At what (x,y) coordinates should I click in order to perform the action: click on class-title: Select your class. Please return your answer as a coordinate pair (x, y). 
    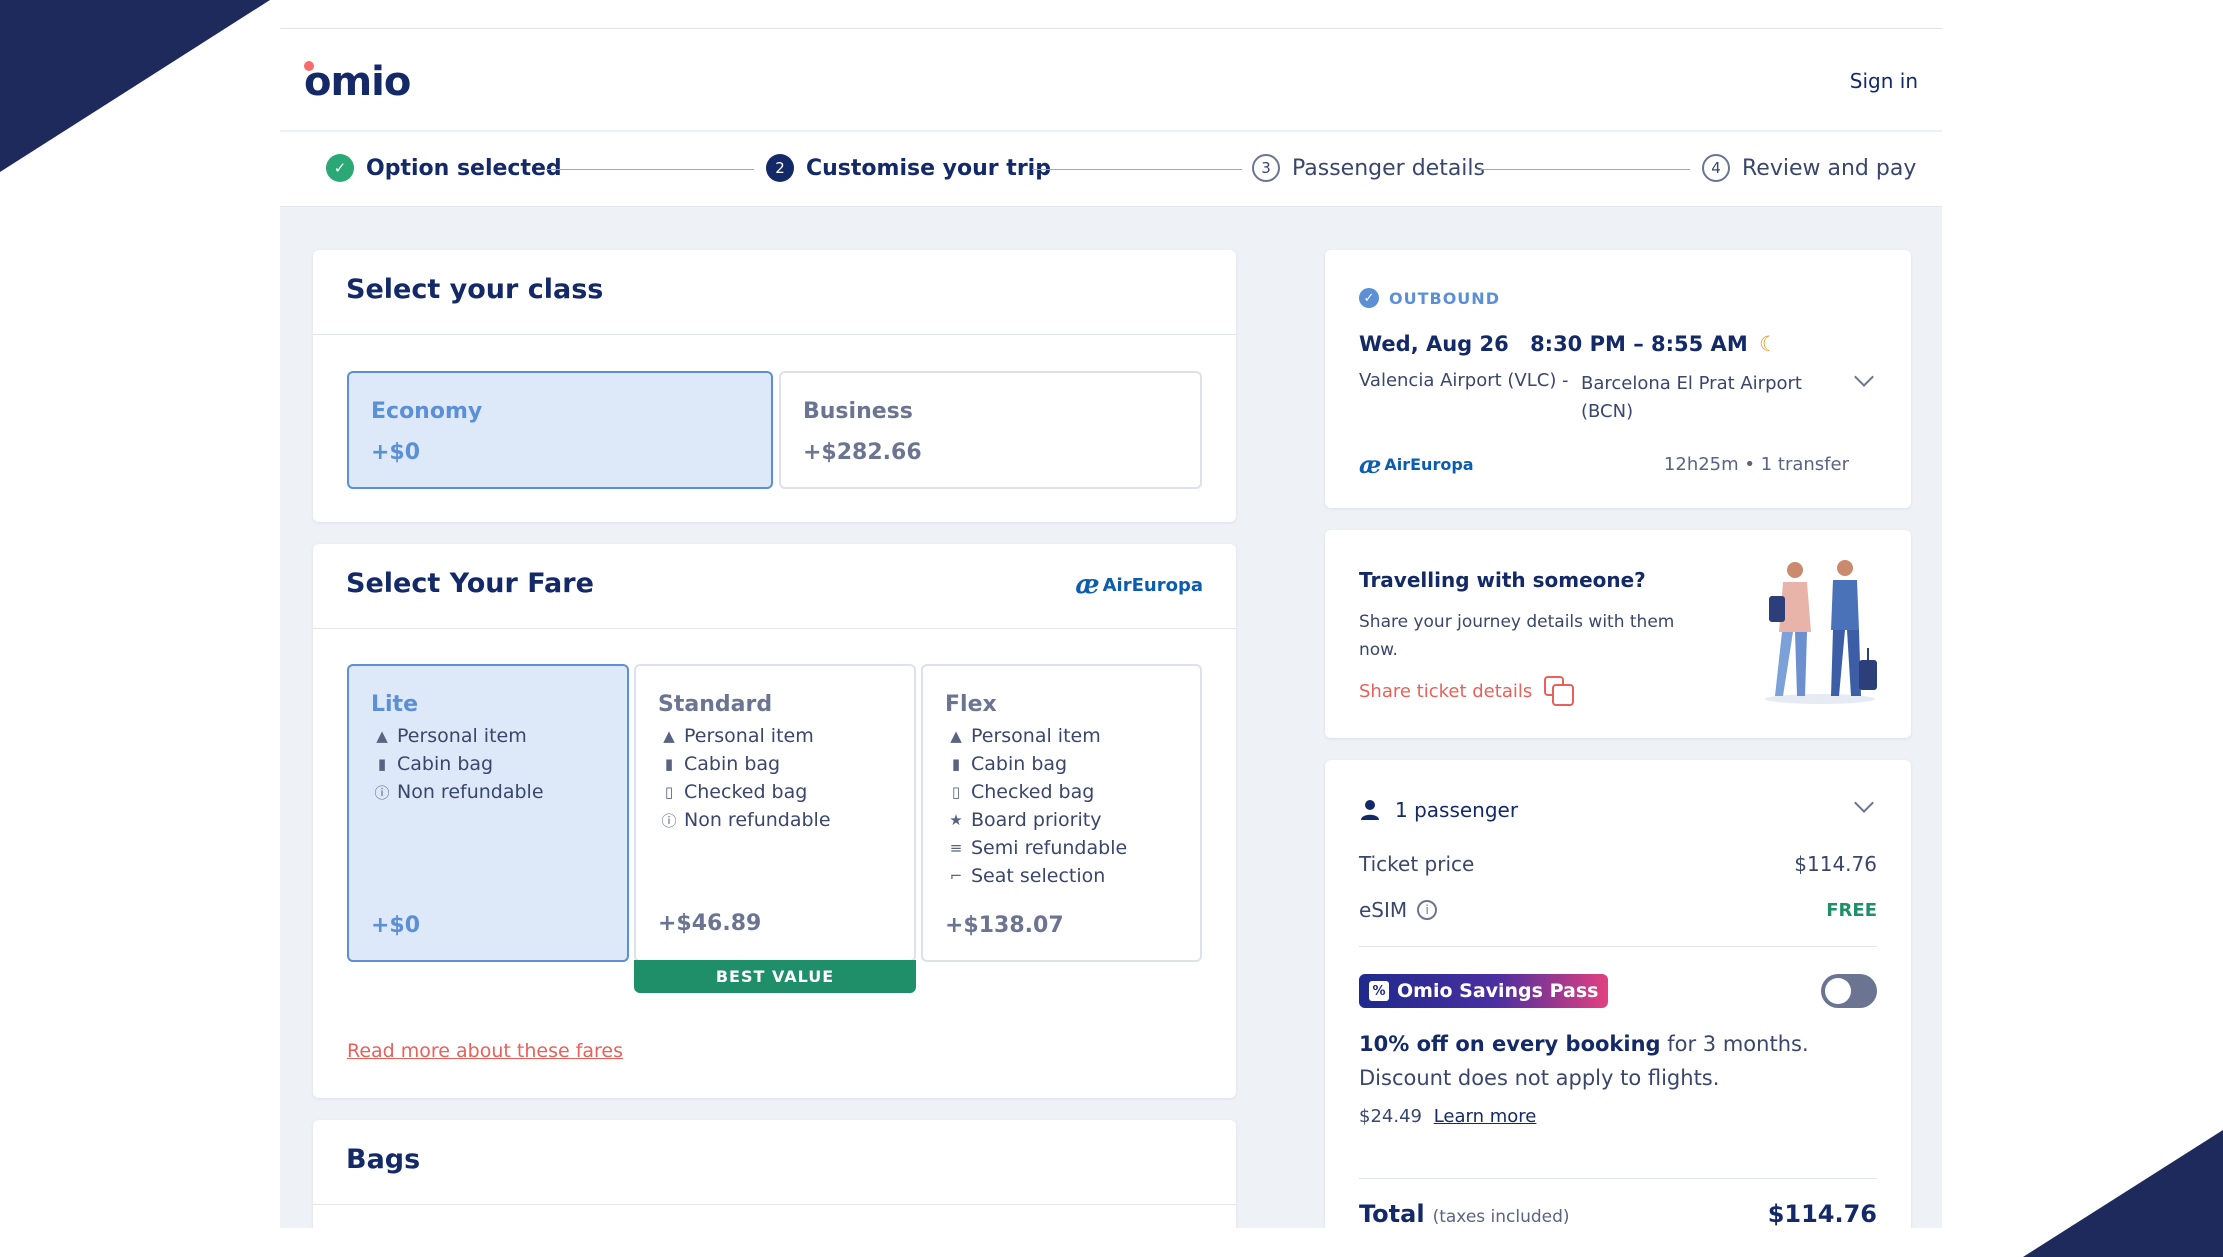
    Looking at the image, I should click on (475, 289).